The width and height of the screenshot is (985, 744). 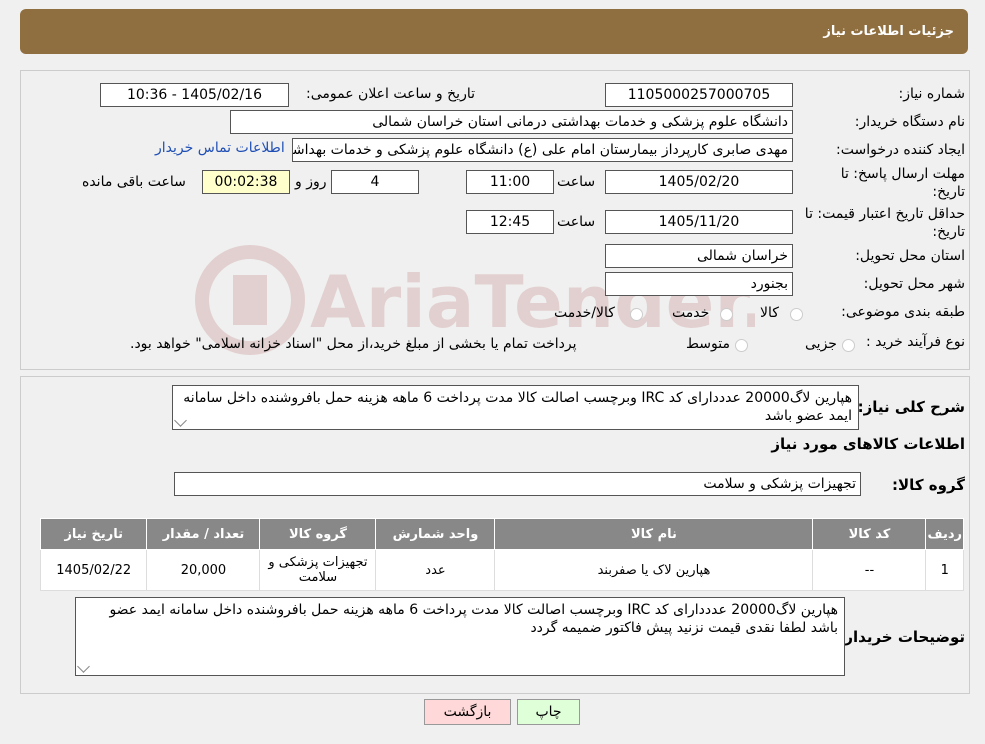 I want to click on process-radio-medium, so click(x=741, y=345).